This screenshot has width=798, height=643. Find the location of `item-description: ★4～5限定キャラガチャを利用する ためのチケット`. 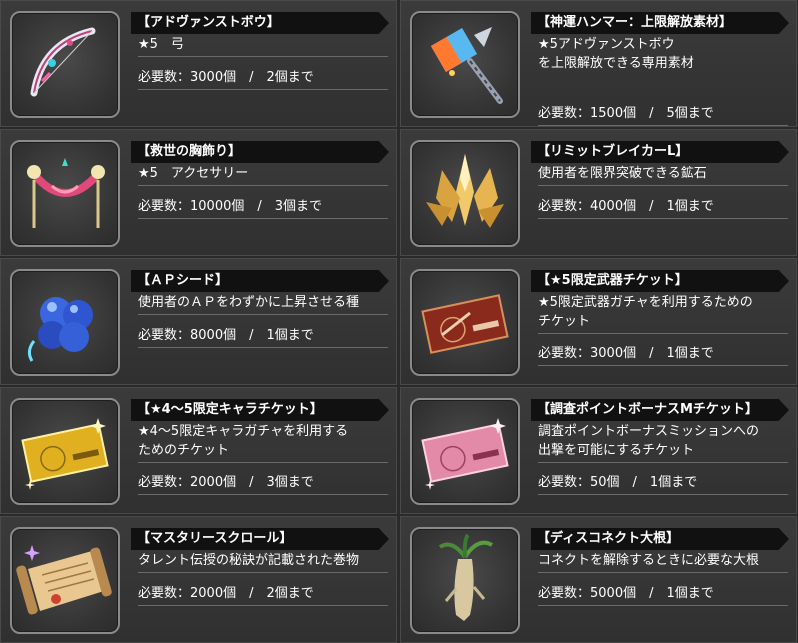

item-description: ★4～5限定キャラガチャを利用する ためのチケット is located at coordinates (263, 442).